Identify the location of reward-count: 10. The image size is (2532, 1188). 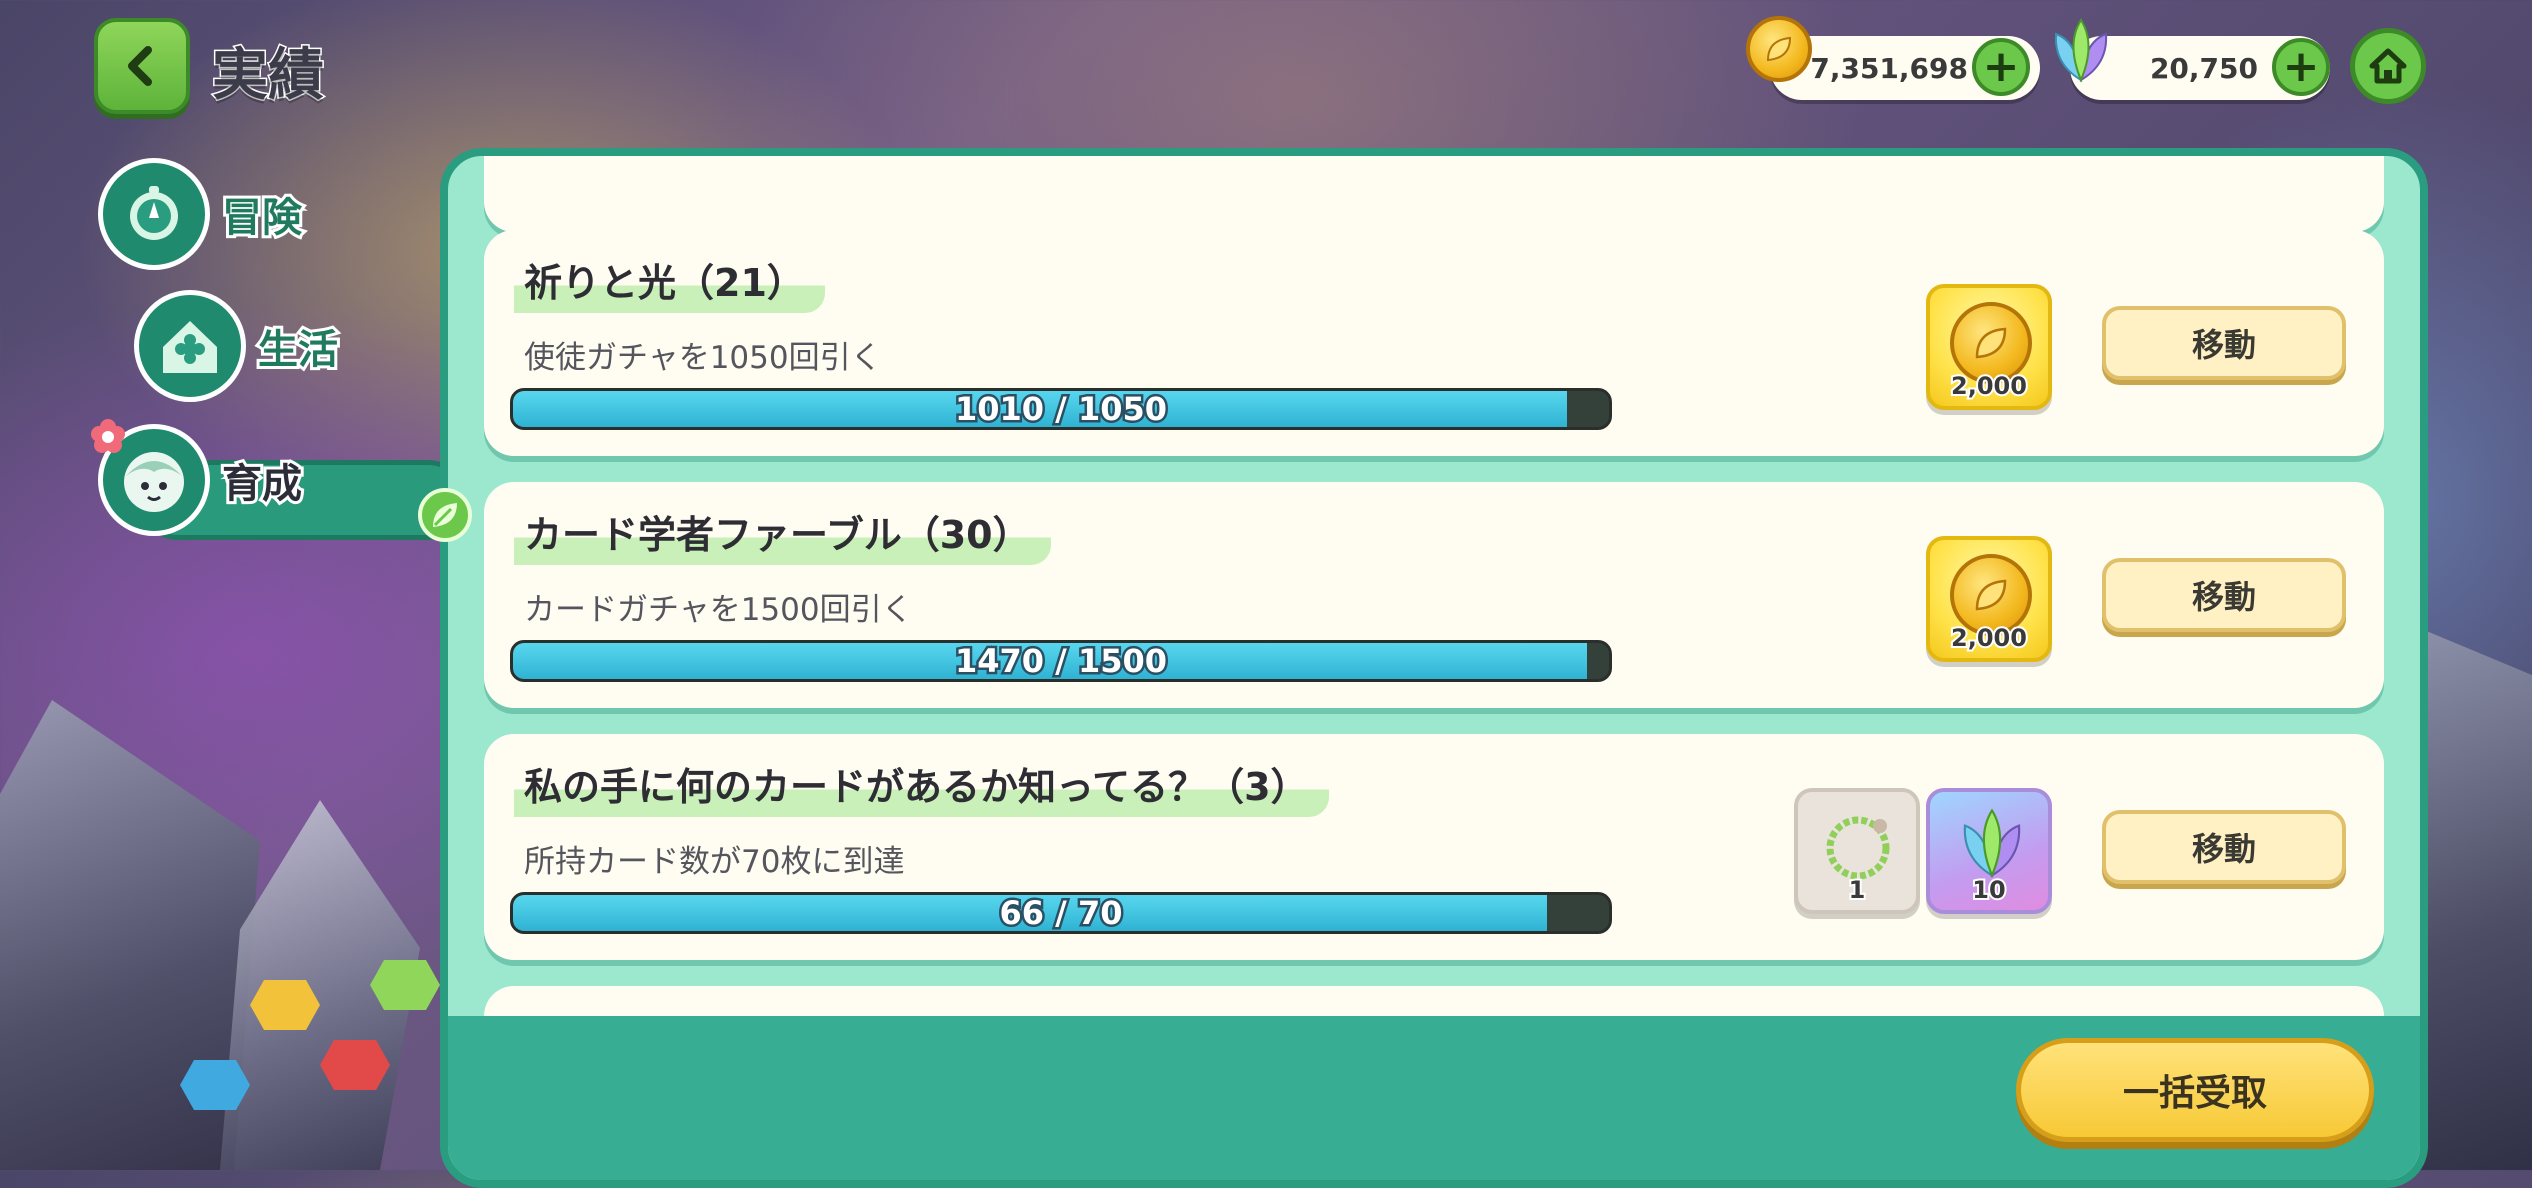
(1988, 890).